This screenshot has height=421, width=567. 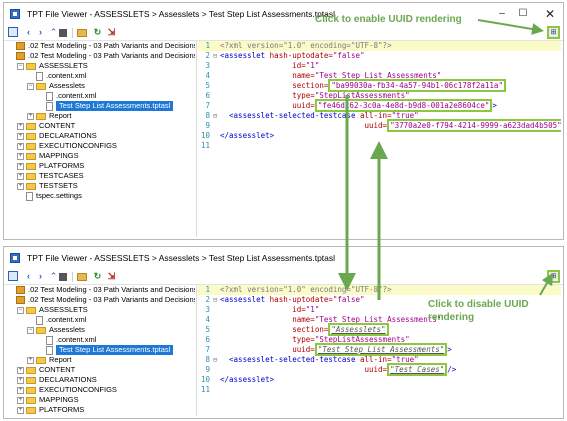 I want to click on close-button: ✕, so click(x=550, y=14).